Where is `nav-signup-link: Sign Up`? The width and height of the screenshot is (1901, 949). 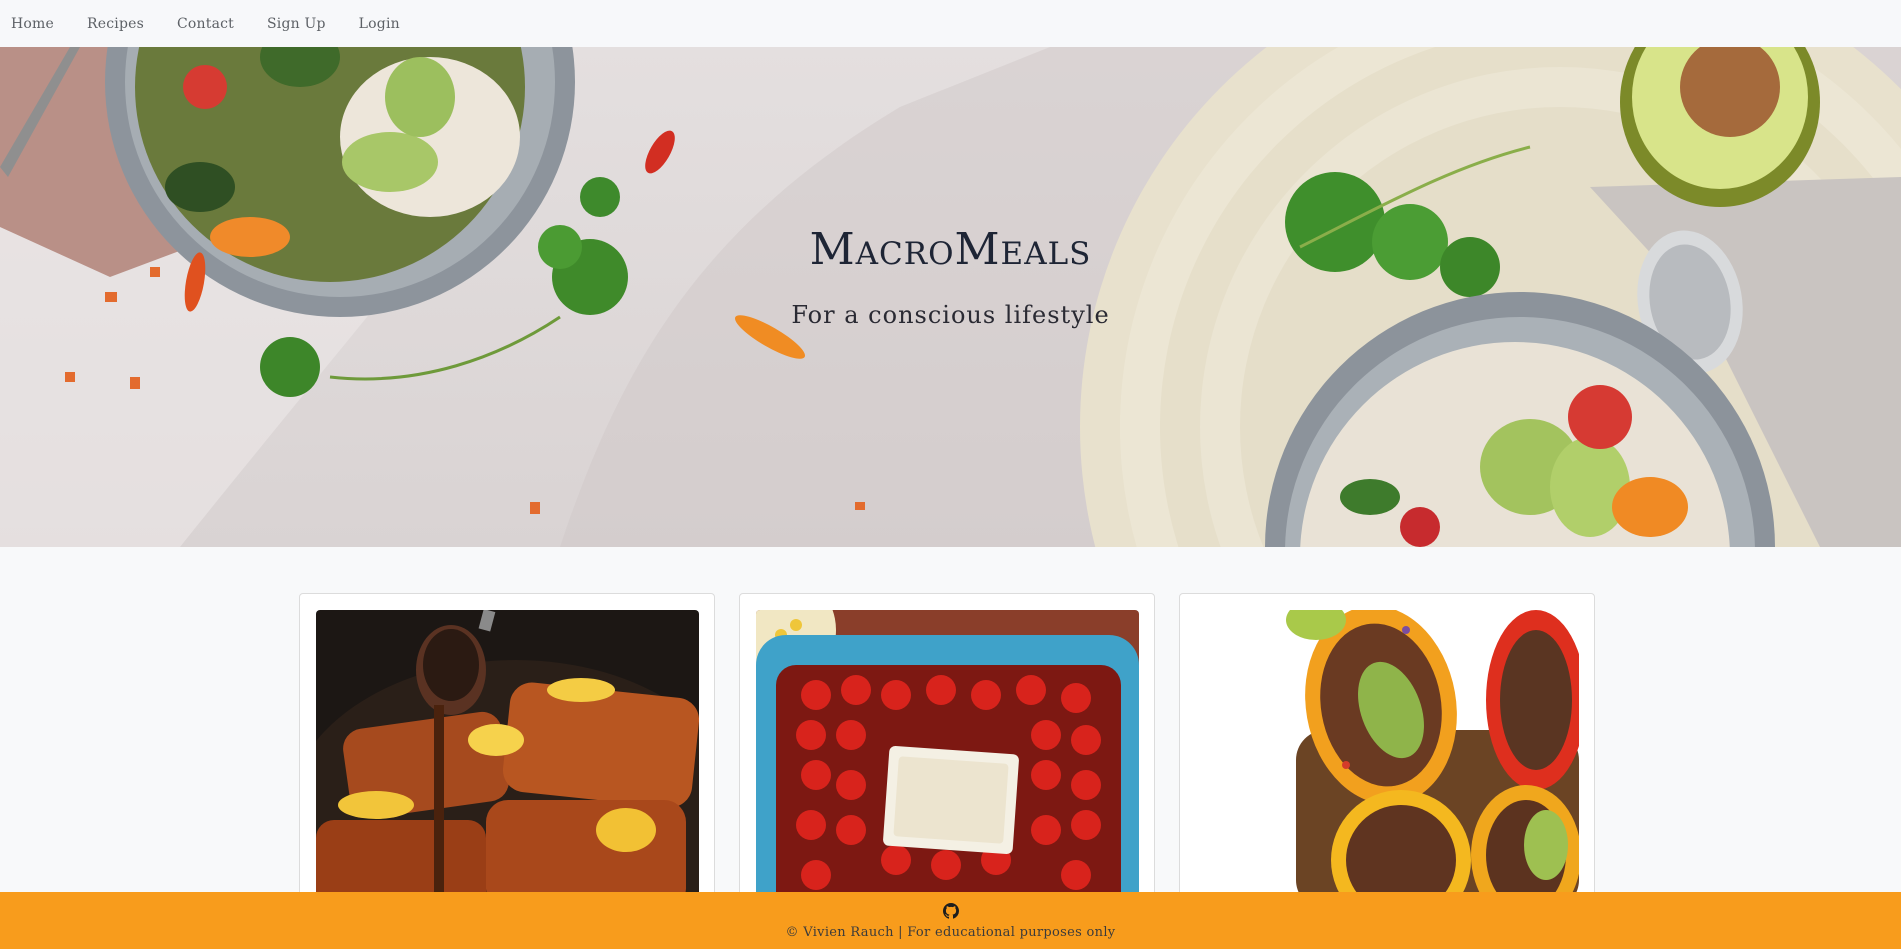
nav-signup-link: Sign Up is located at coordinates (296, 24).